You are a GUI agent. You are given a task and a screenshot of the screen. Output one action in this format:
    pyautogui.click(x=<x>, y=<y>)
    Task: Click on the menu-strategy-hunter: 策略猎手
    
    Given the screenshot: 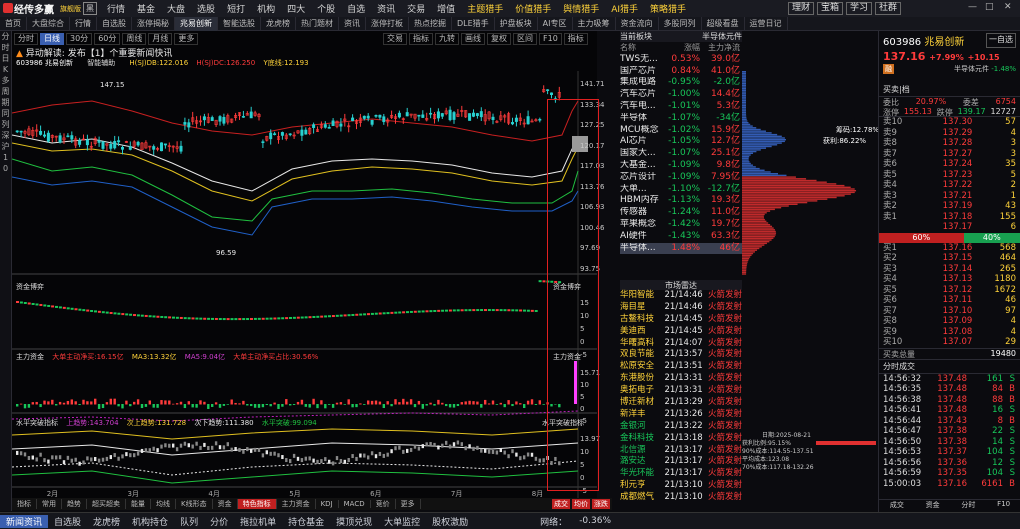 What is the action you would take?
    pyautogui.click(x=668, y=8)
    